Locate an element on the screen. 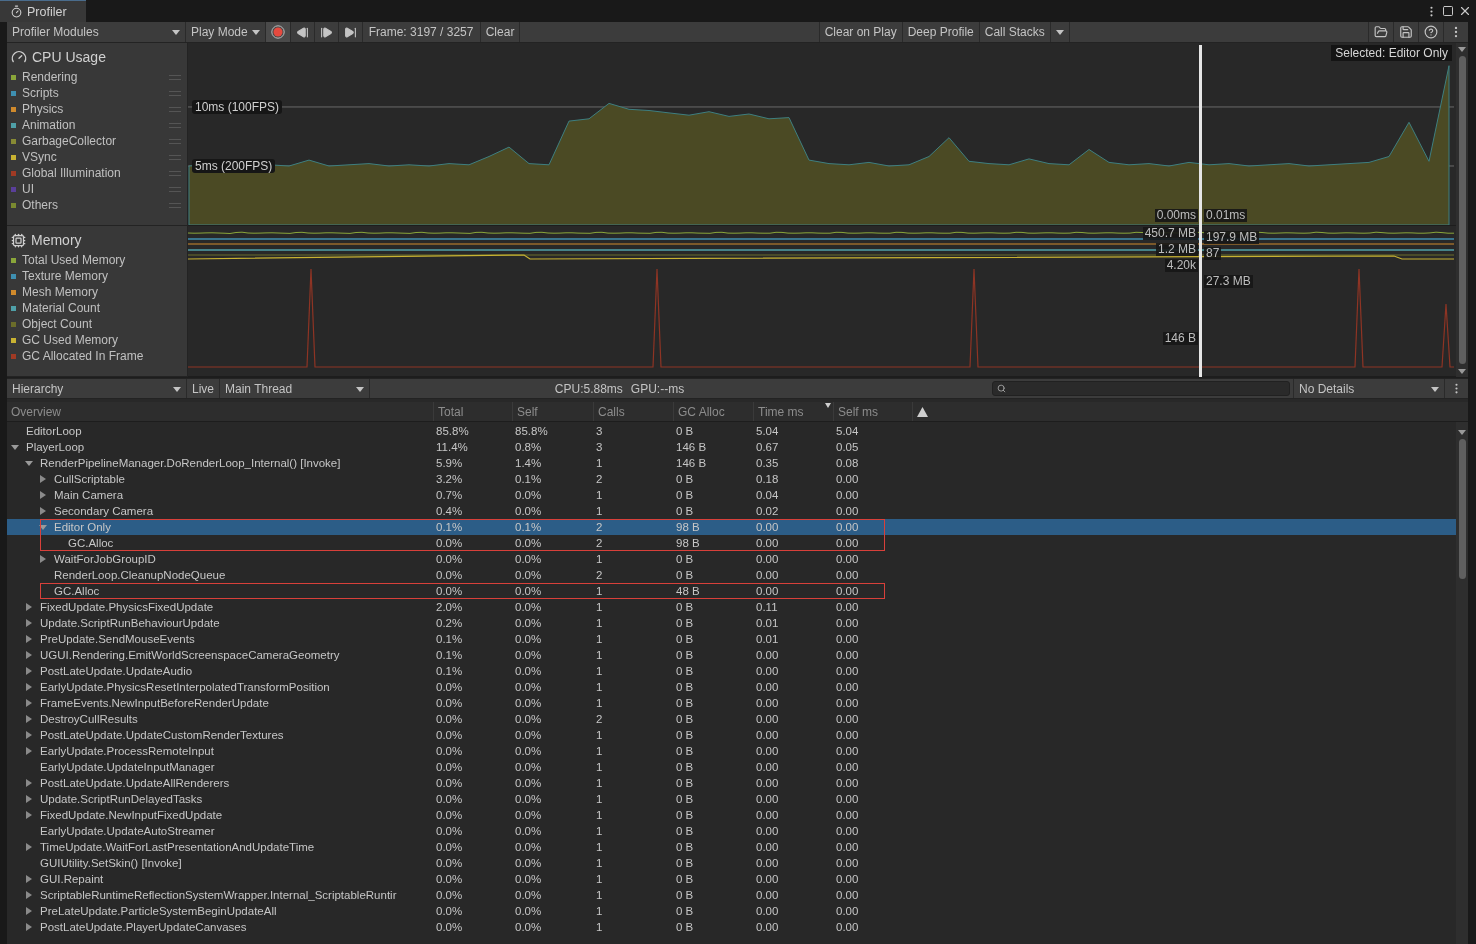 The height and width of the screenshot is (944, 1476). column-header: Time ms is located at coordinates (794, 411).